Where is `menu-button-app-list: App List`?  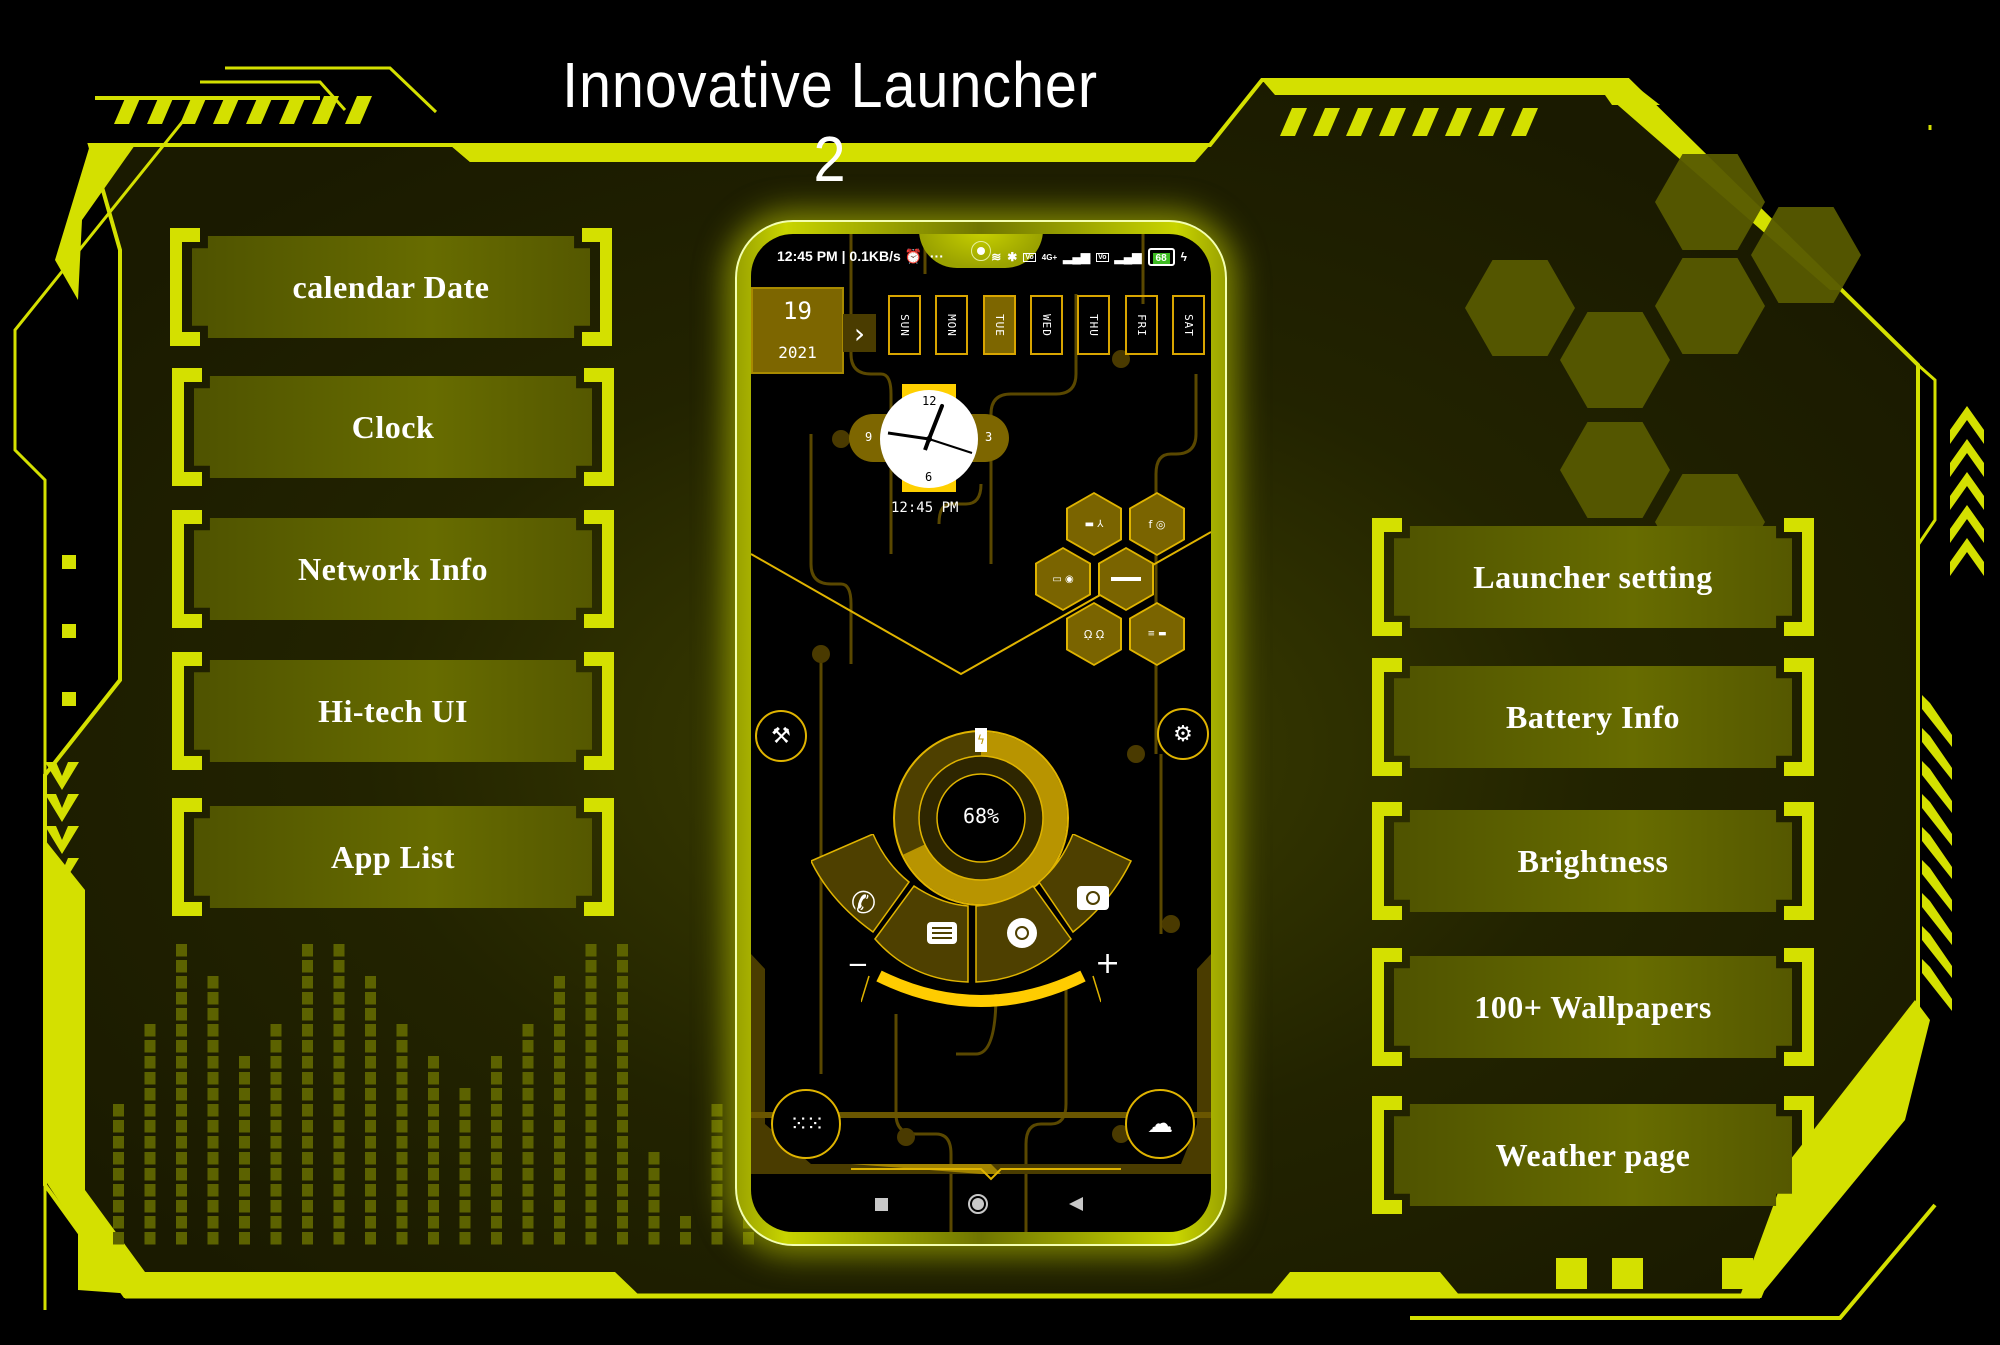
menu-button-app-list: App List is located at coordinates (393, 857).